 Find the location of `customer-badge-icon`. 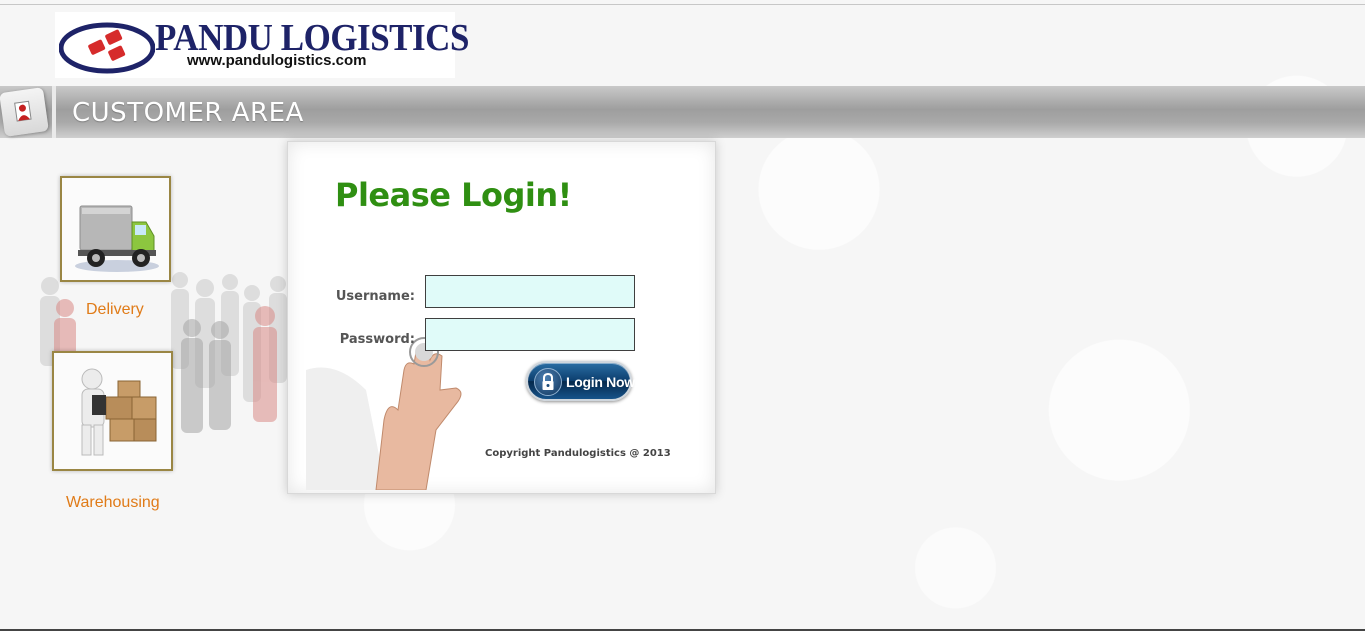

customer-badge-icon is located at coordinates (23, 111).